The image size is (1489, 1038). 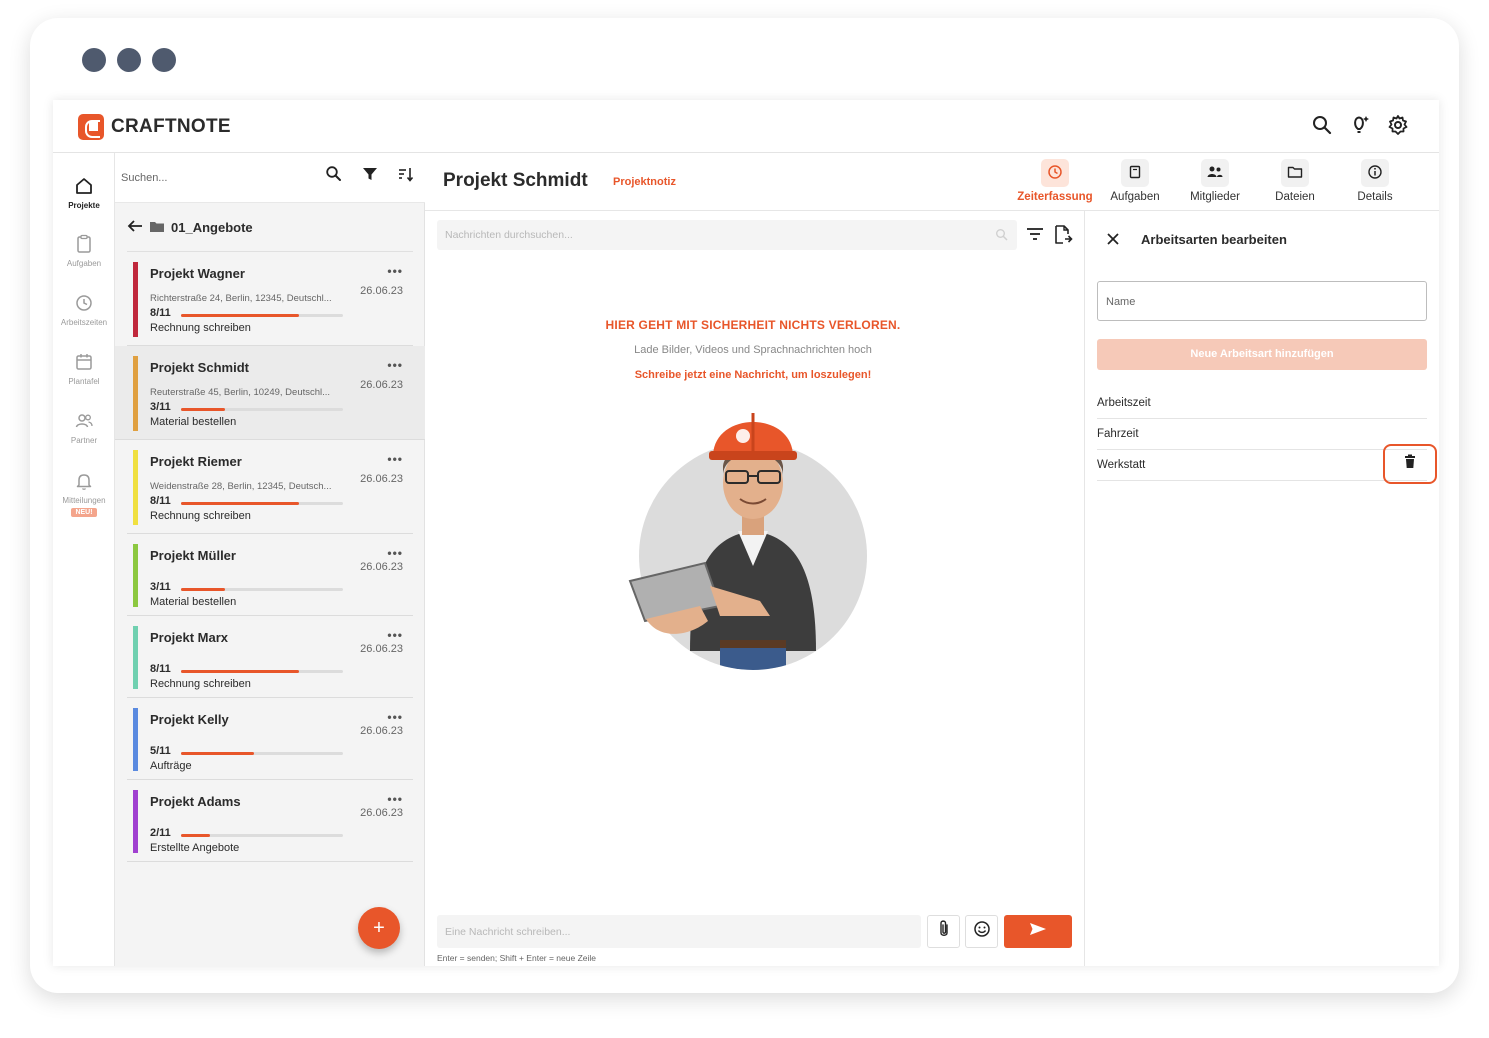 I want to click on trash-icon, so click(x=1410, y=464).